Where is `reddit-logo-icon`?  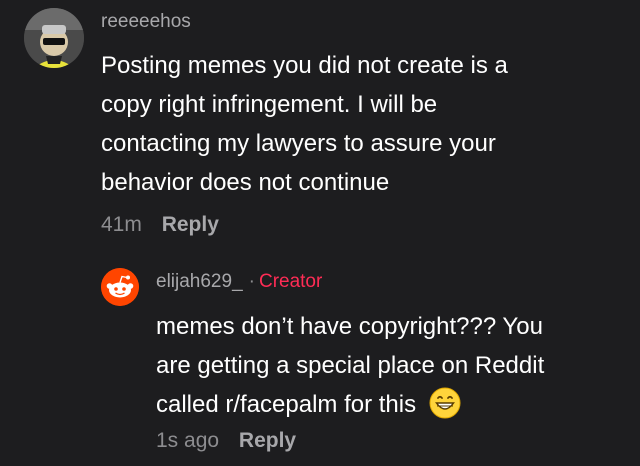 reddit-logo-icon is located at coordinates (120, 287).